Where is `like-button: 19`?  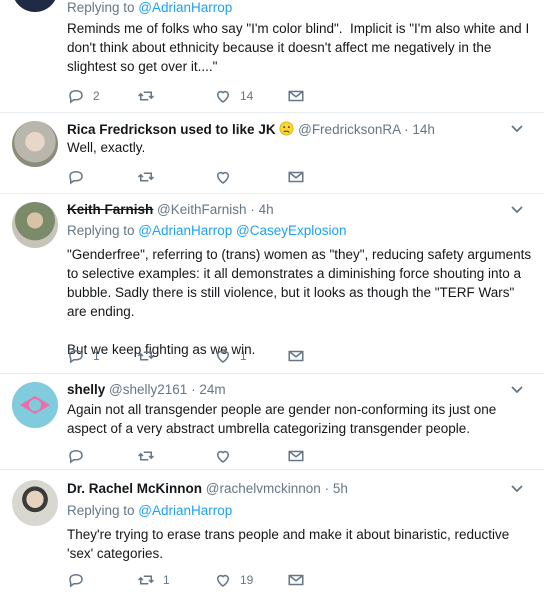 like-button: 19 is located at coordinates (233, 580).